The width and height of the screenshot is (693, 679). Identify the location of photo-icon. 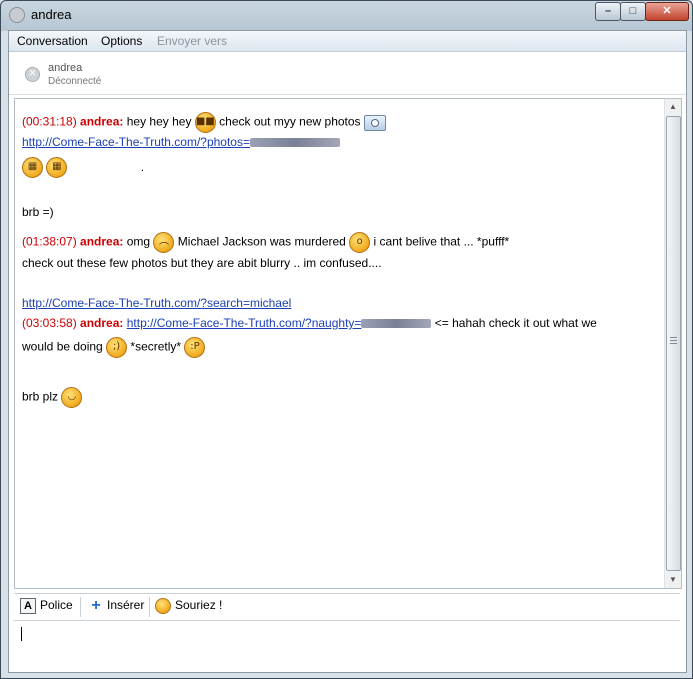
(374, 122).